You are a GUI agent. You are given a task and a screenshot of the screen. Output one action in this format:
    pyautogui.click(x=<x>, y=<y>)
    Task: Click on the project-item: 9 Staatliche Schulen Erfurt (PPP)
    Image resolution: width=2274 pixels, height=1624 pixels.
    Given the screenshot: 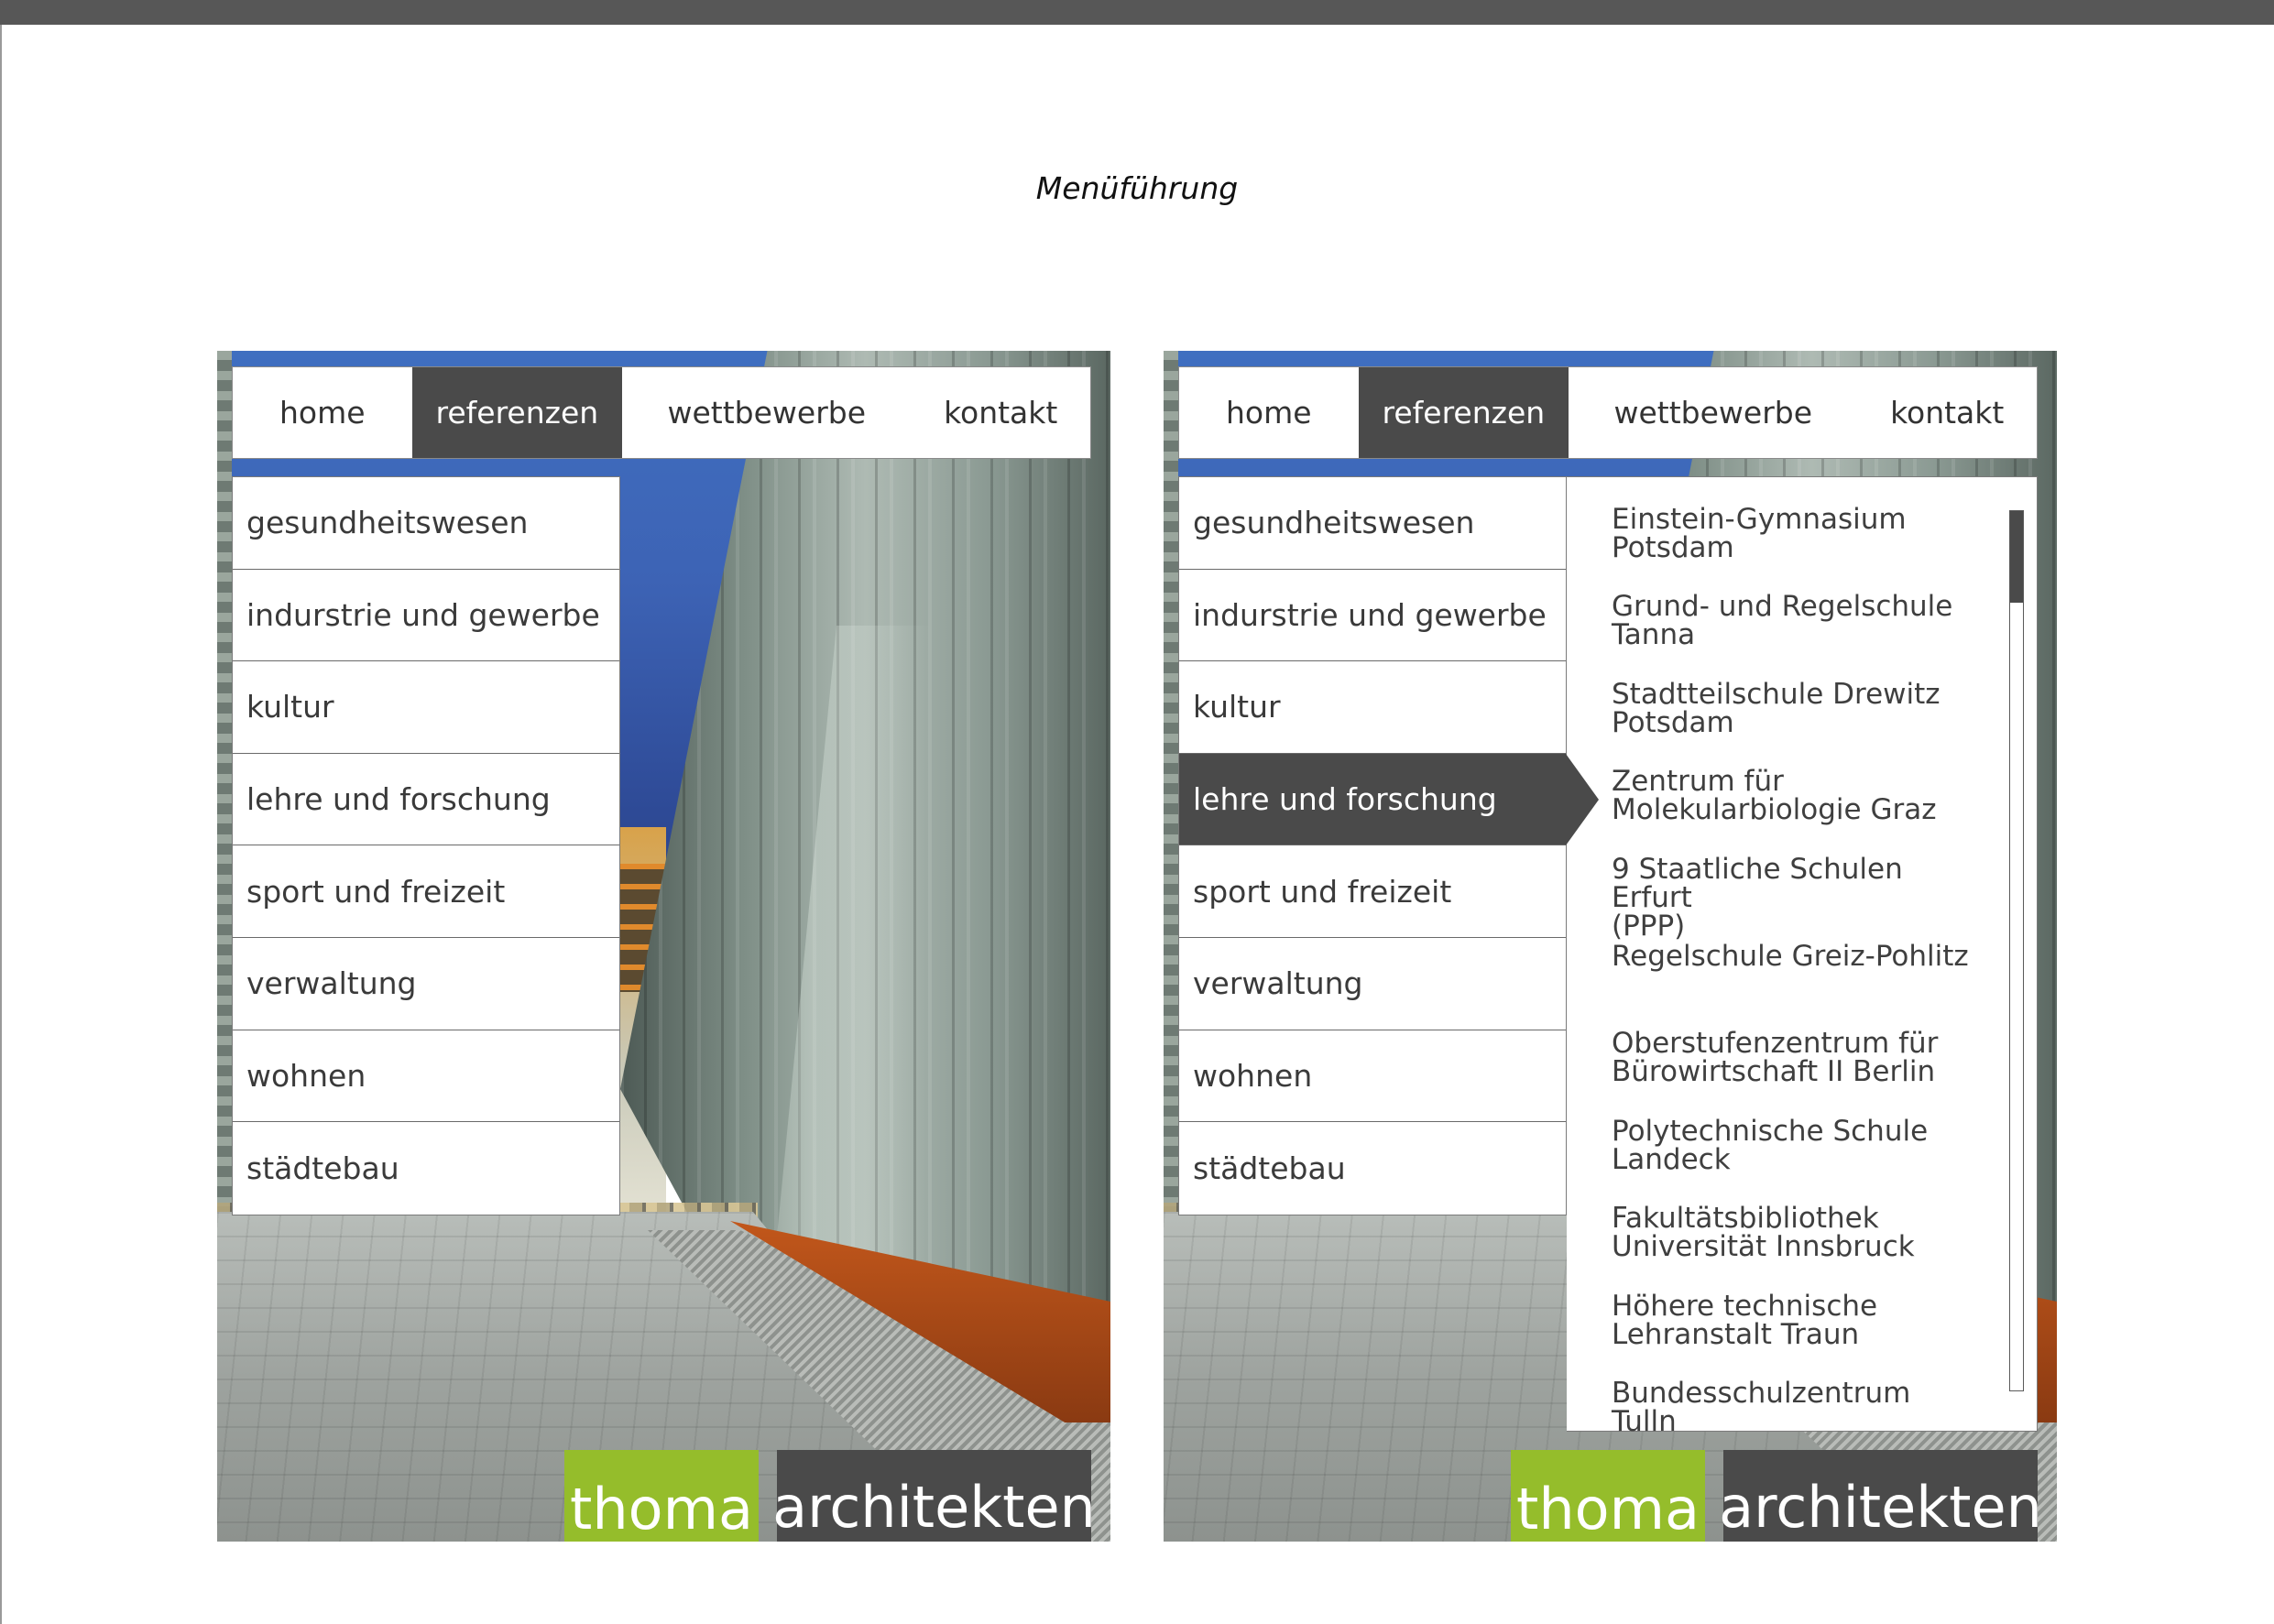 What is the action you would take?
    pyautogui.click(x=1795, y=897)
    